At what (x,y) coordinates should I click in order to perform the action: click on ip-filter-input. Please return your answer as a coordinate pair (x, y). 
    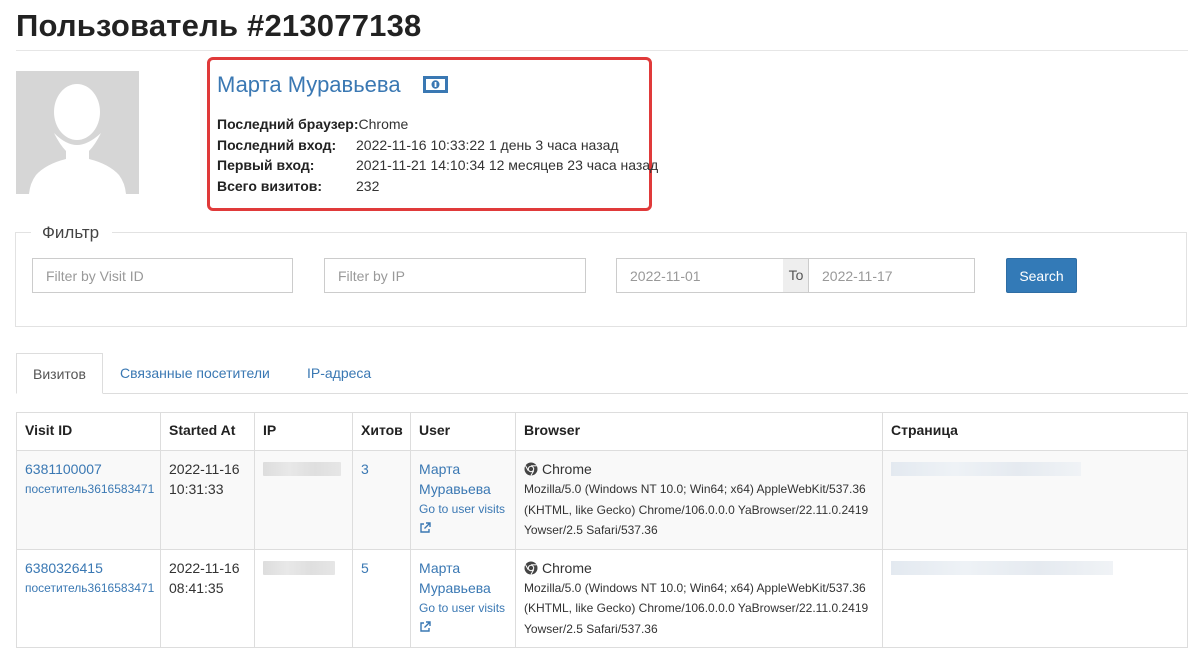
    Looking at the image, I should click on (455, 275).